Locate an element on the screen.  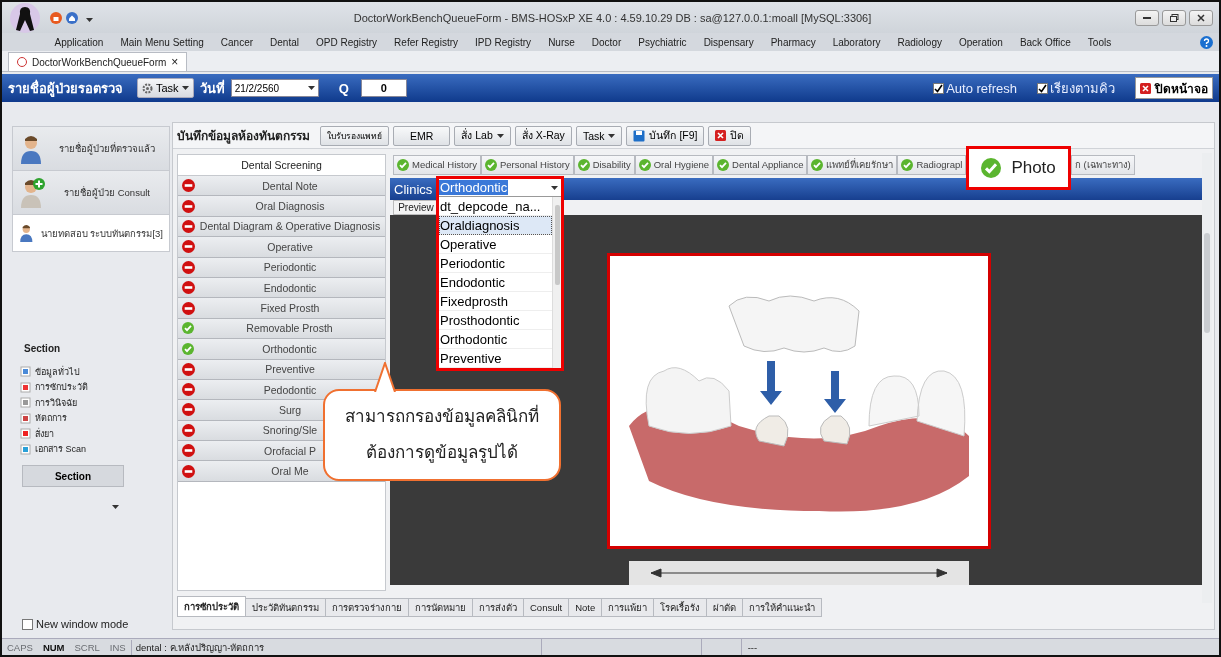
menu-item: Dispensary is located at coordinates (729, 42).